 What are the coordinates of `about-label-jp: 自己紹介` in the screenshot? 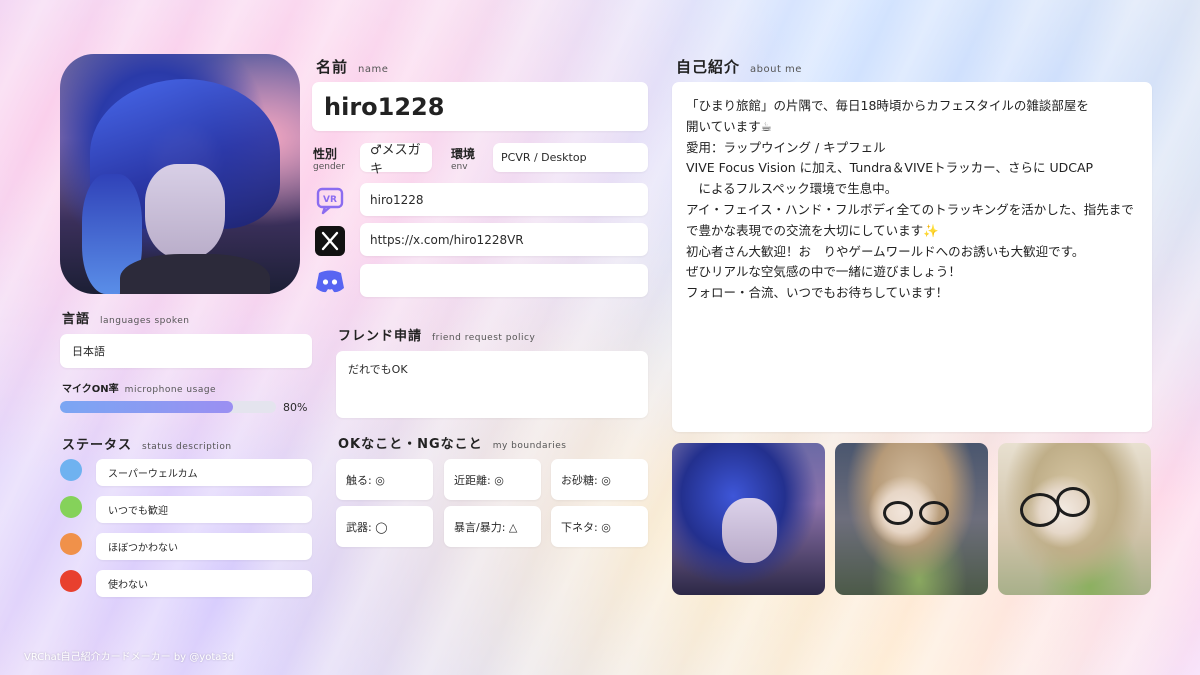 It's located at (708, 67).